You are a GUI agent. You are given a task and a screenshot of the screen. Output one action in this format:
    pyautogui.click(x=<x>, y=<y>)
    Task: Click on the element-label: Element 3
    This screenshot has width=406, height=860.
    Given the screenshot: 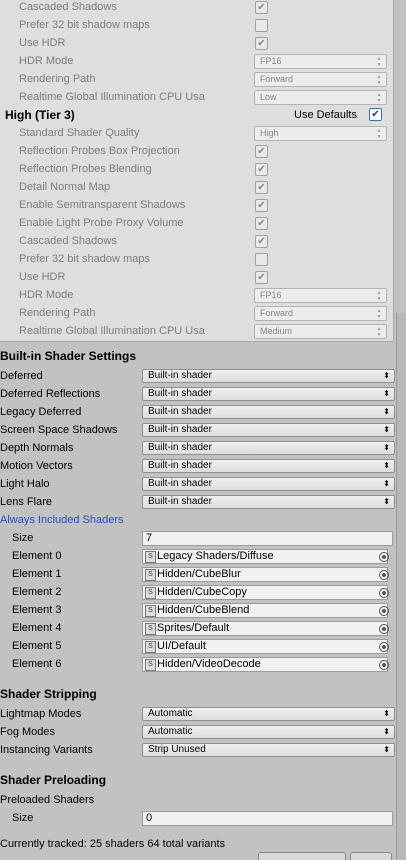 What is the action you would take?
    pyautogui.click(x=37, y=610)
    